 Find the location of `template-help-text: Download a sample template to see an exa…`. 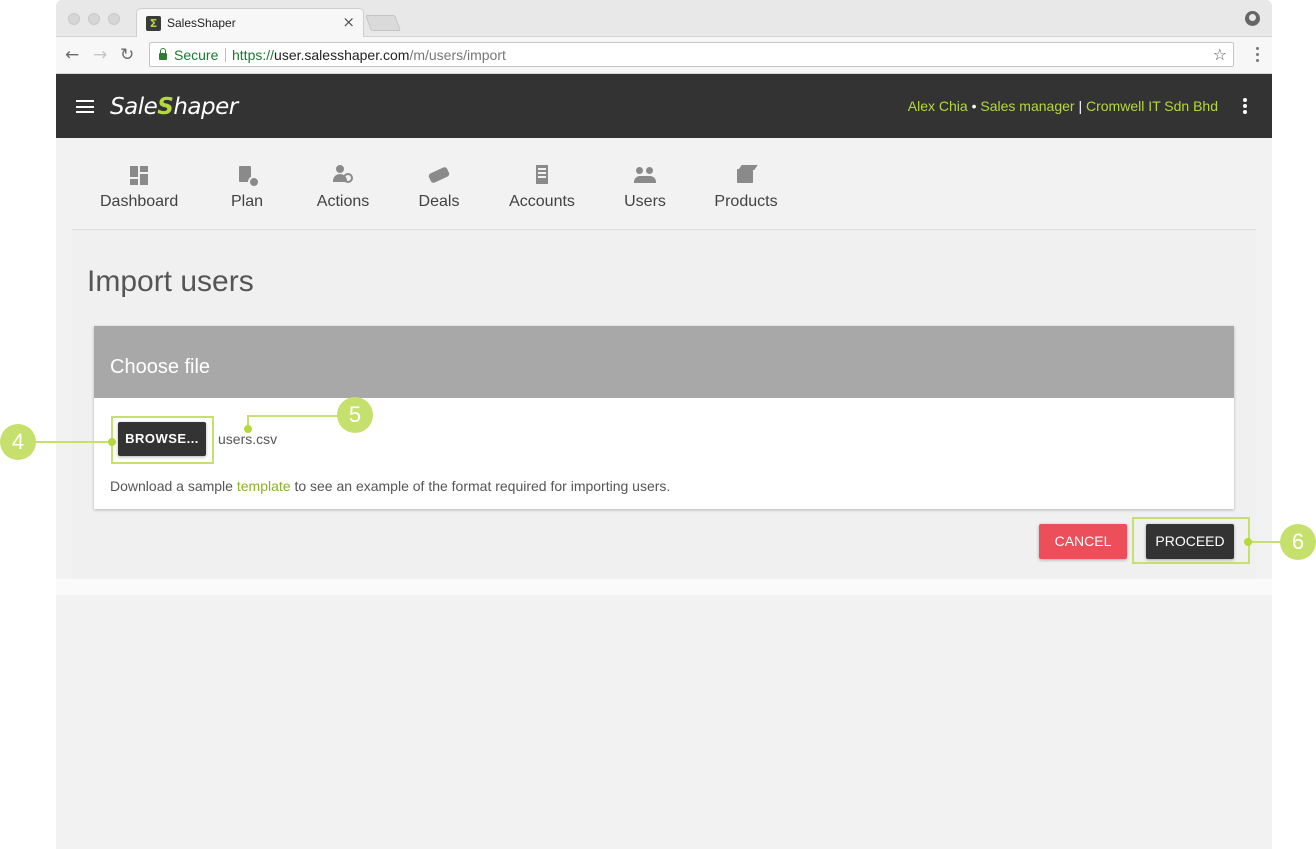

template-help-text: Download a sample template to see an exa… is located at coordinates (390, 486).